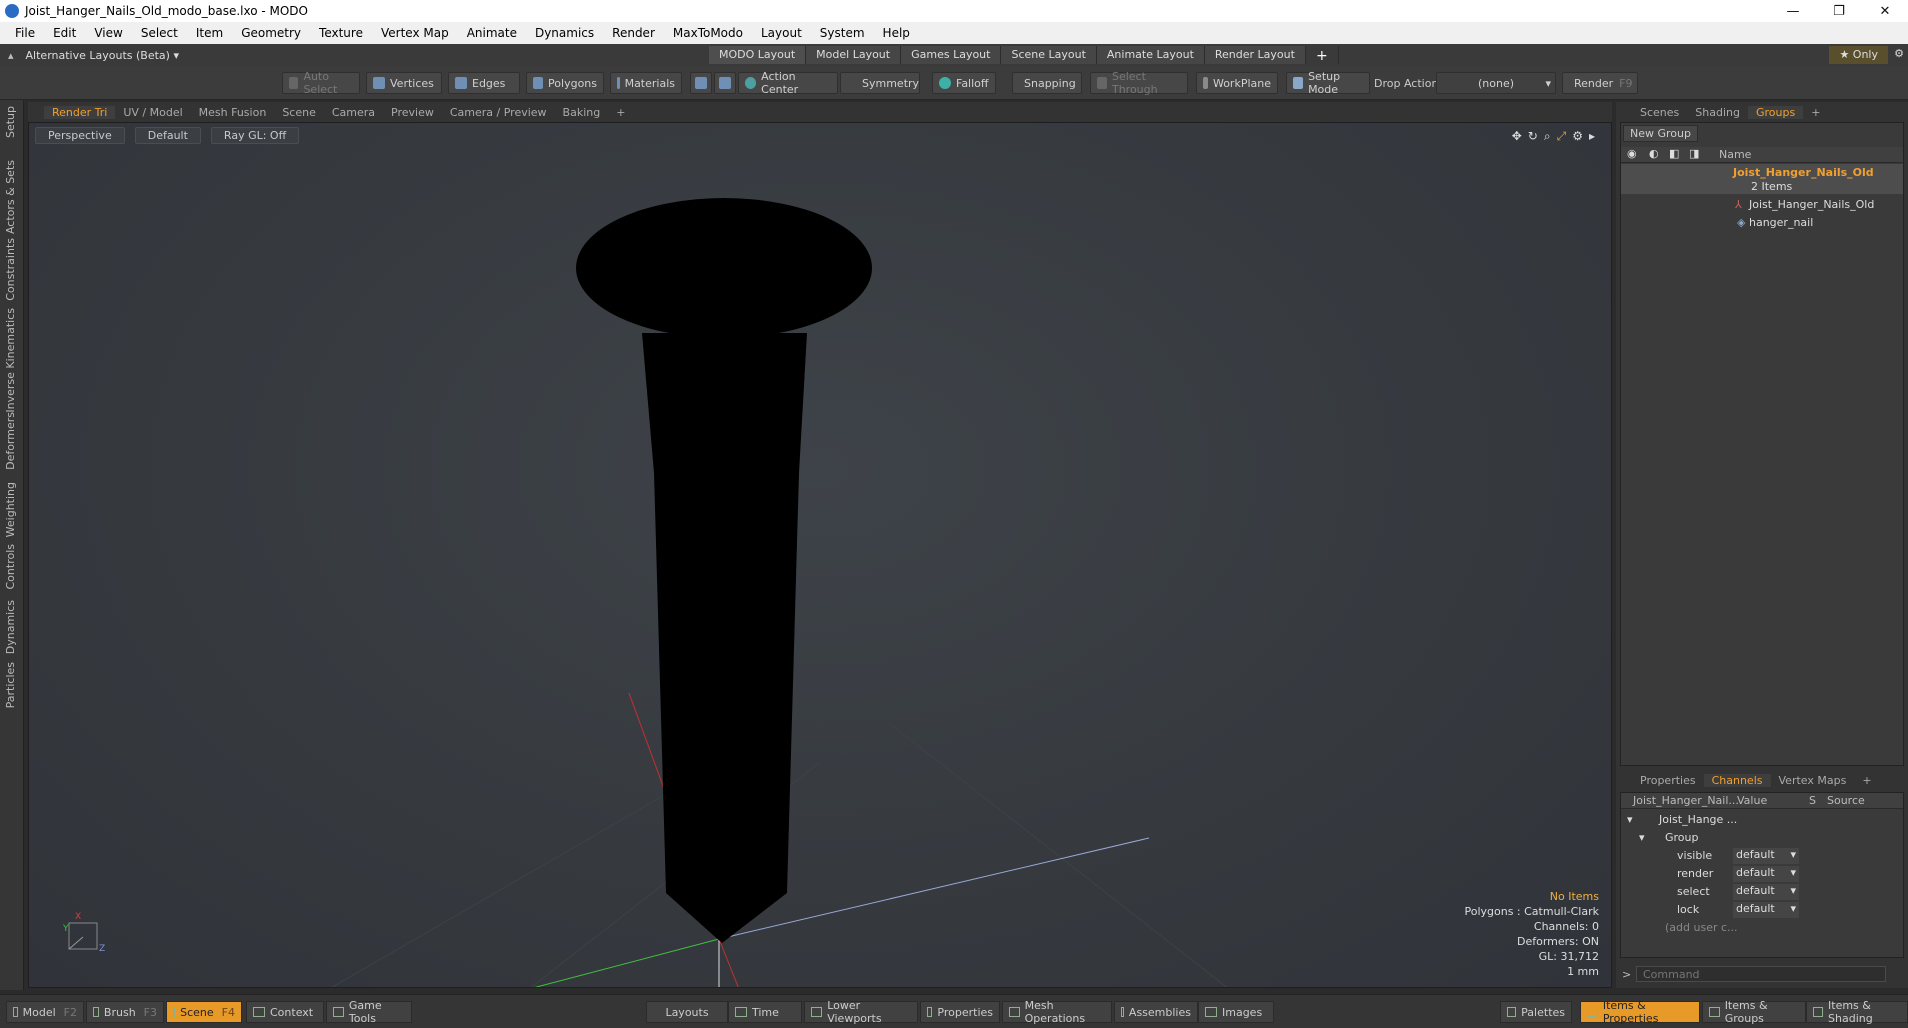 The width and height of the screenshot is (1908, 1028). I want to click on left-tab-deformers: Deformers, so click(10, 441).